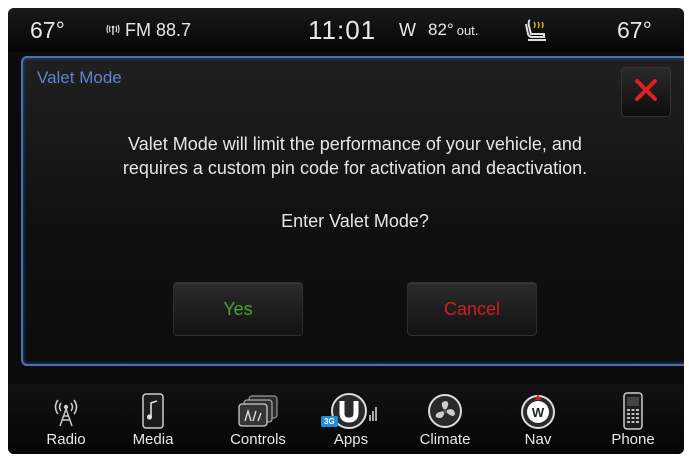  I want to click on nav-navigation: W Nav, so click(538, 421).